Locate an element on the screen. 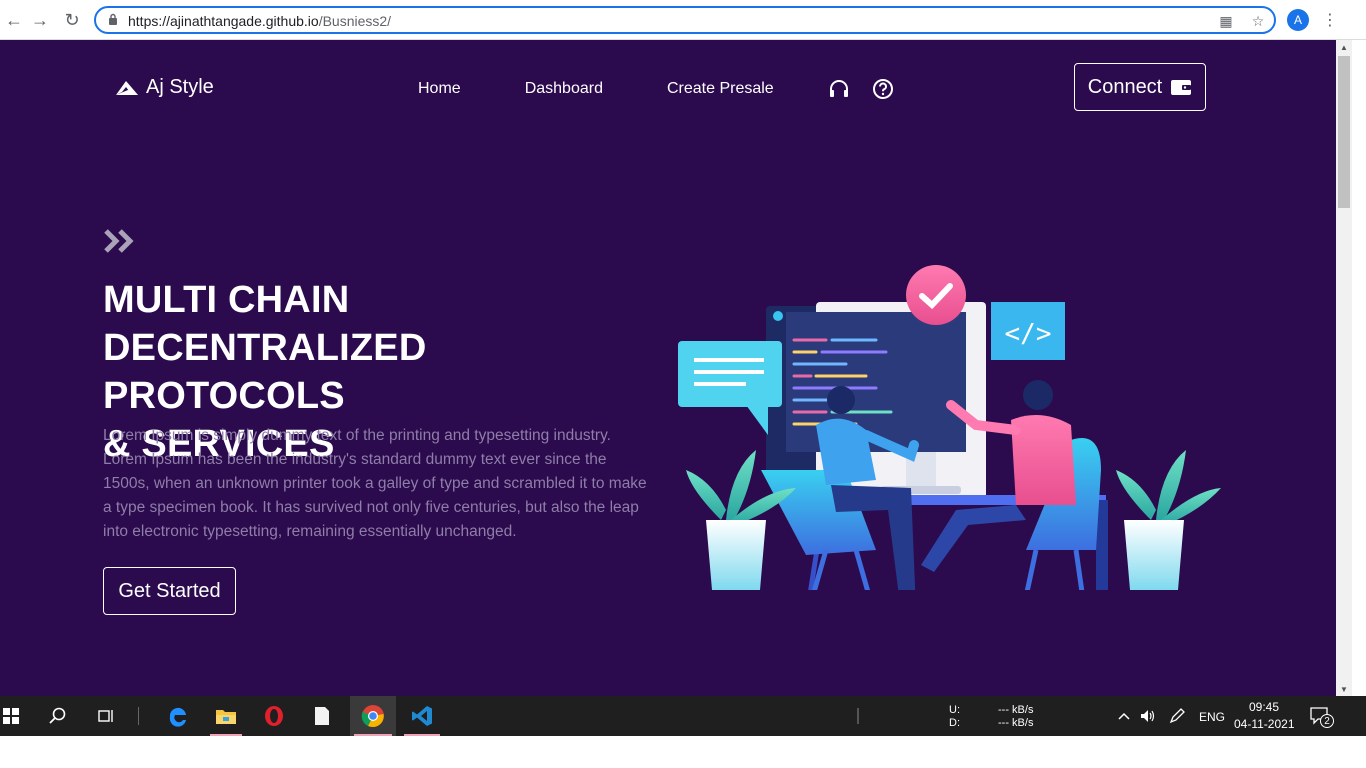 The height and width of the screenshot is (768, 1366). clock-time: 09:45 is located at coordinates (1264, 707).